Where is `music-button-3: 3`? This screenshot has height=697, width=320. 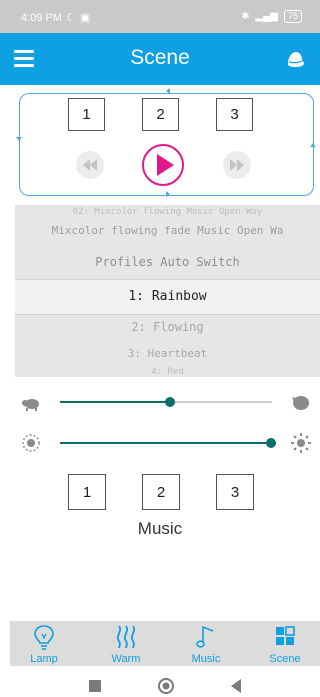 music-button-3: 3 is located at coordinates (235, 492).